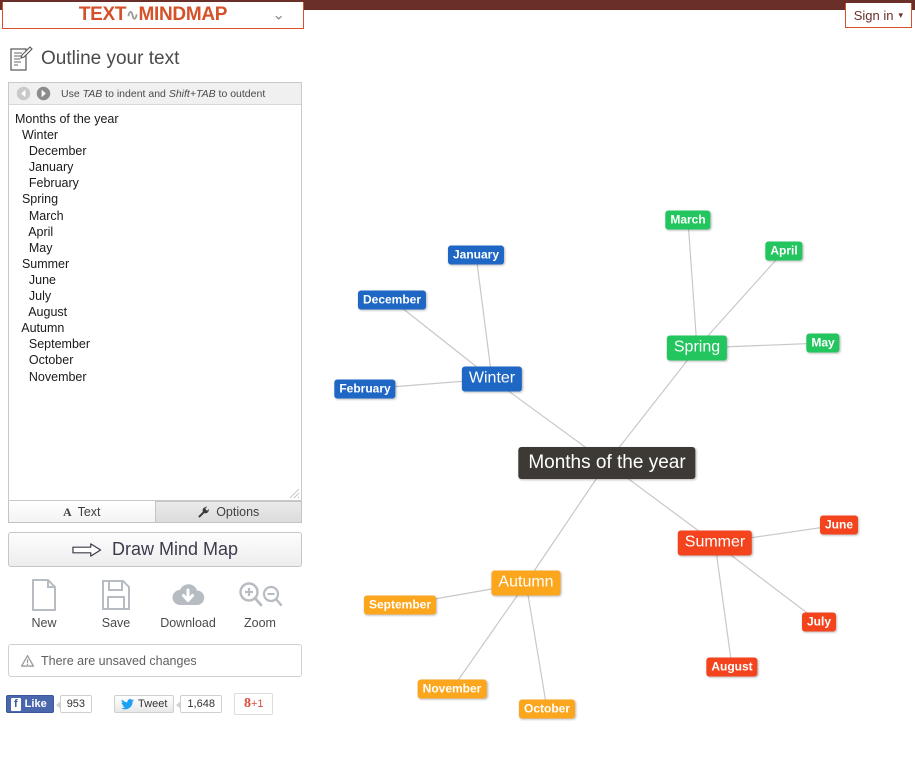 The width and height of the screenshot is (915, 780). What do you see at coordinates (607, 463) in the screenshot?
I see `mindmap-node-root: Months of the year` at bounding box center [607, 463].